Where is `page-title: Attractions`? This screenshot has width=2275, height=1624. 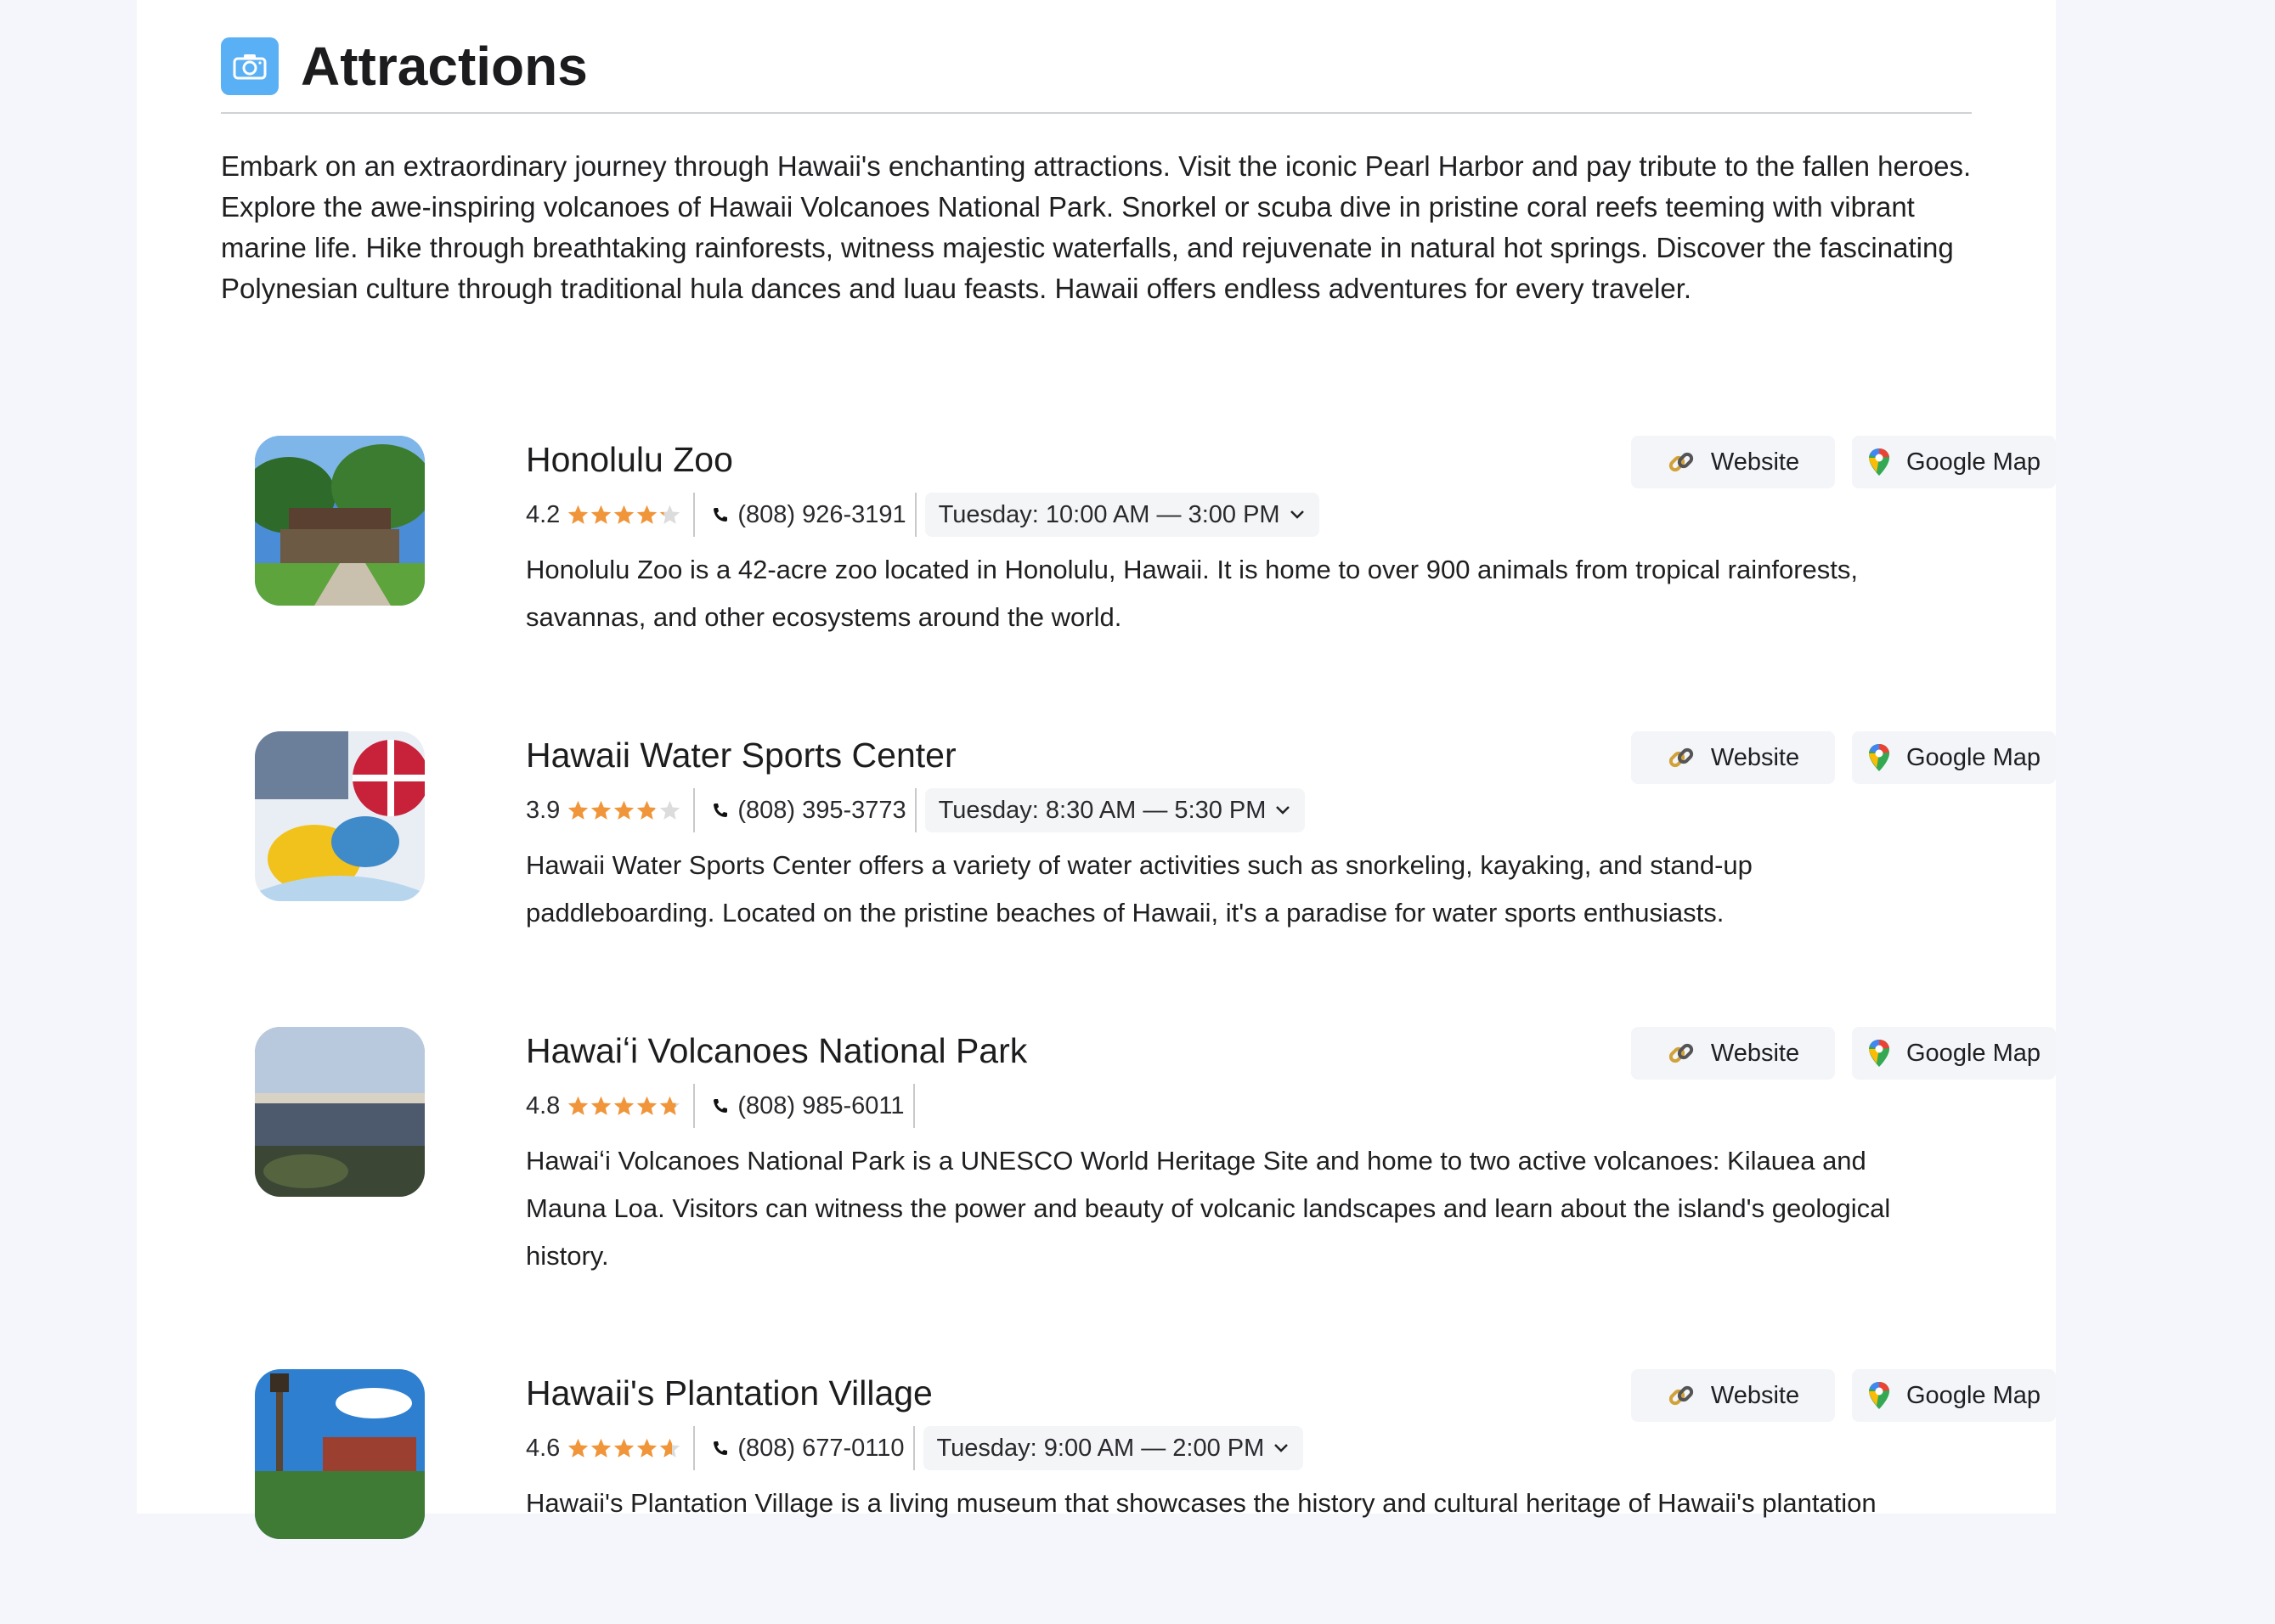
page-title: Attractions is located at coordinates (444, 66).